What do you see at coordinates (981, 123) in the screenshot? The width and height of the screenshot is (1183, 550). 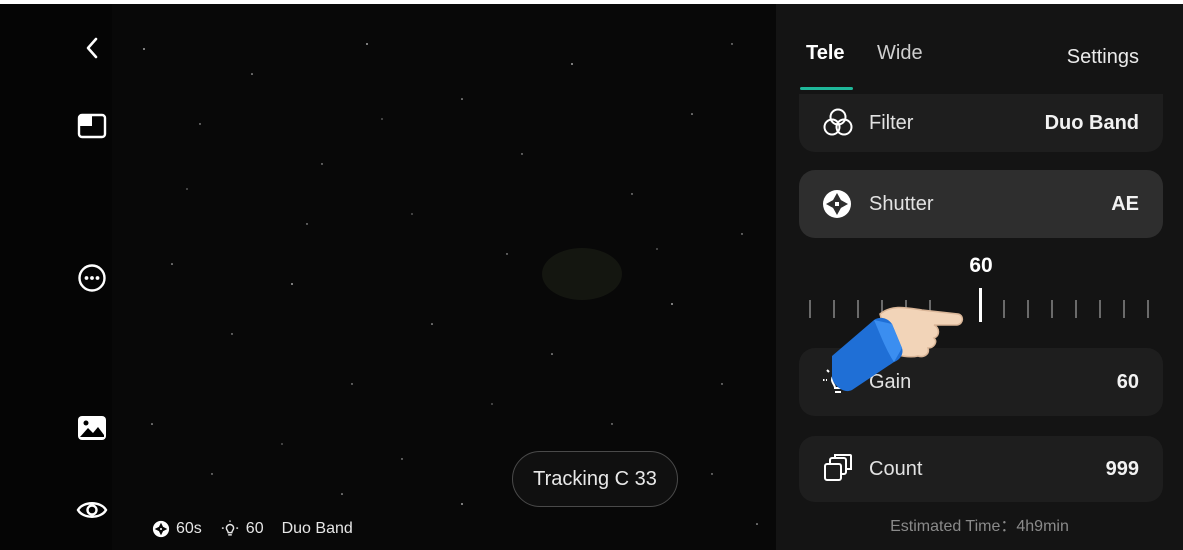 I see `filter-row: Filter Duo Band` at bounding box center [981, 123].